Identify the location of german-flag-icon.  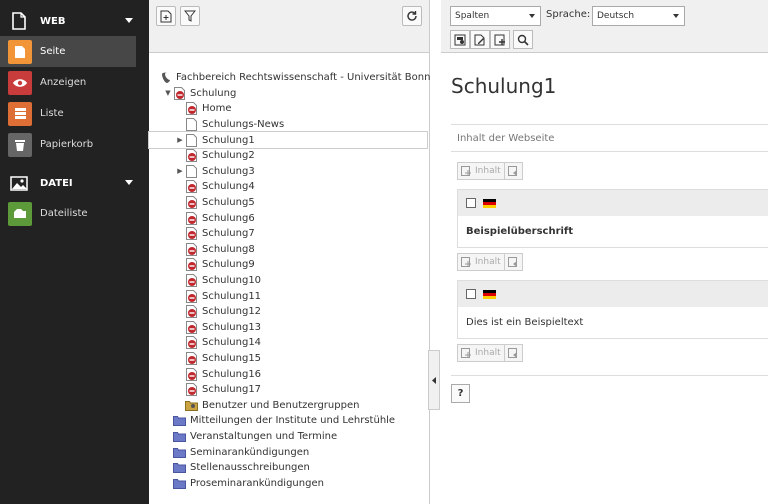
(489, 203).